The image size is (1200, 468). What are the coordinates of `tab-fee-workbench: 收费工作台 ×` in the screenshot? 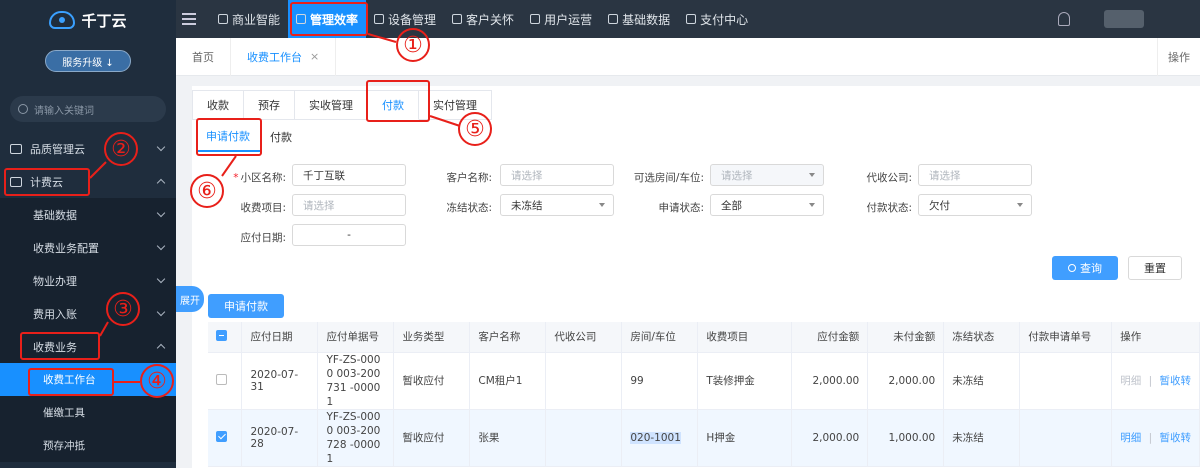 It's located at (284, 56).